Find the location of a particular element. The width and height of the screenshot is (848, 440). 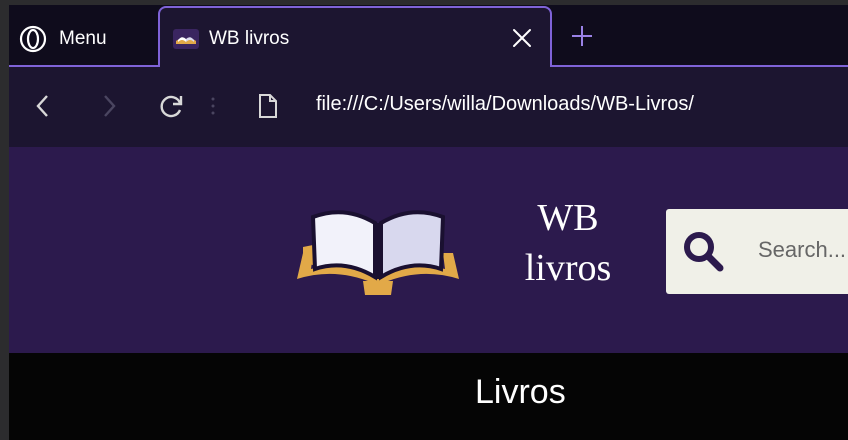

menu-label: Menu is located at coordinates (83, 38).